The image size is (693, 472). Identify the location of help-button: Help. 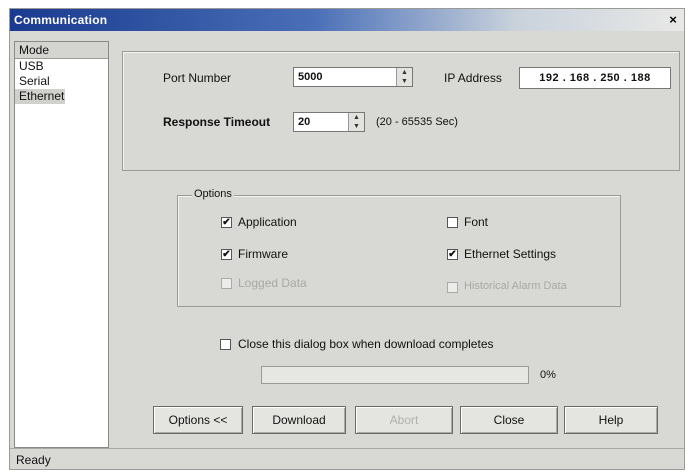
(611, 420).